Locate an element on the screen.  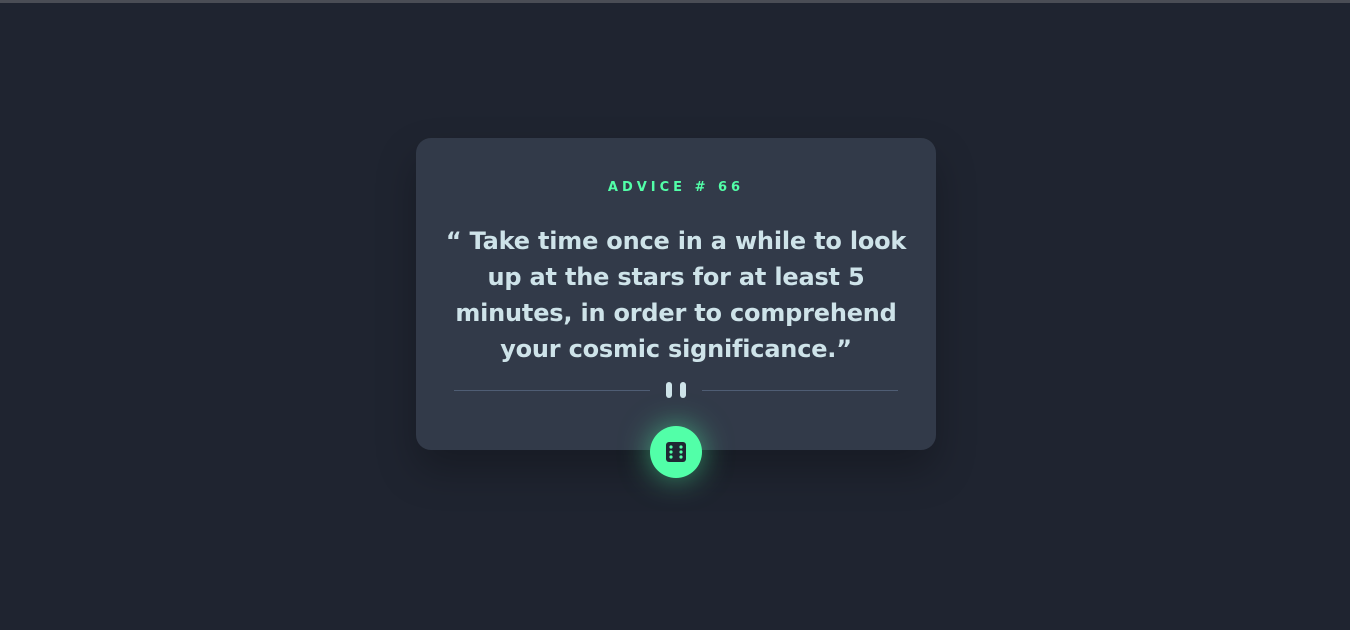
advice-number: 66 is located at coordinates (731, 187).